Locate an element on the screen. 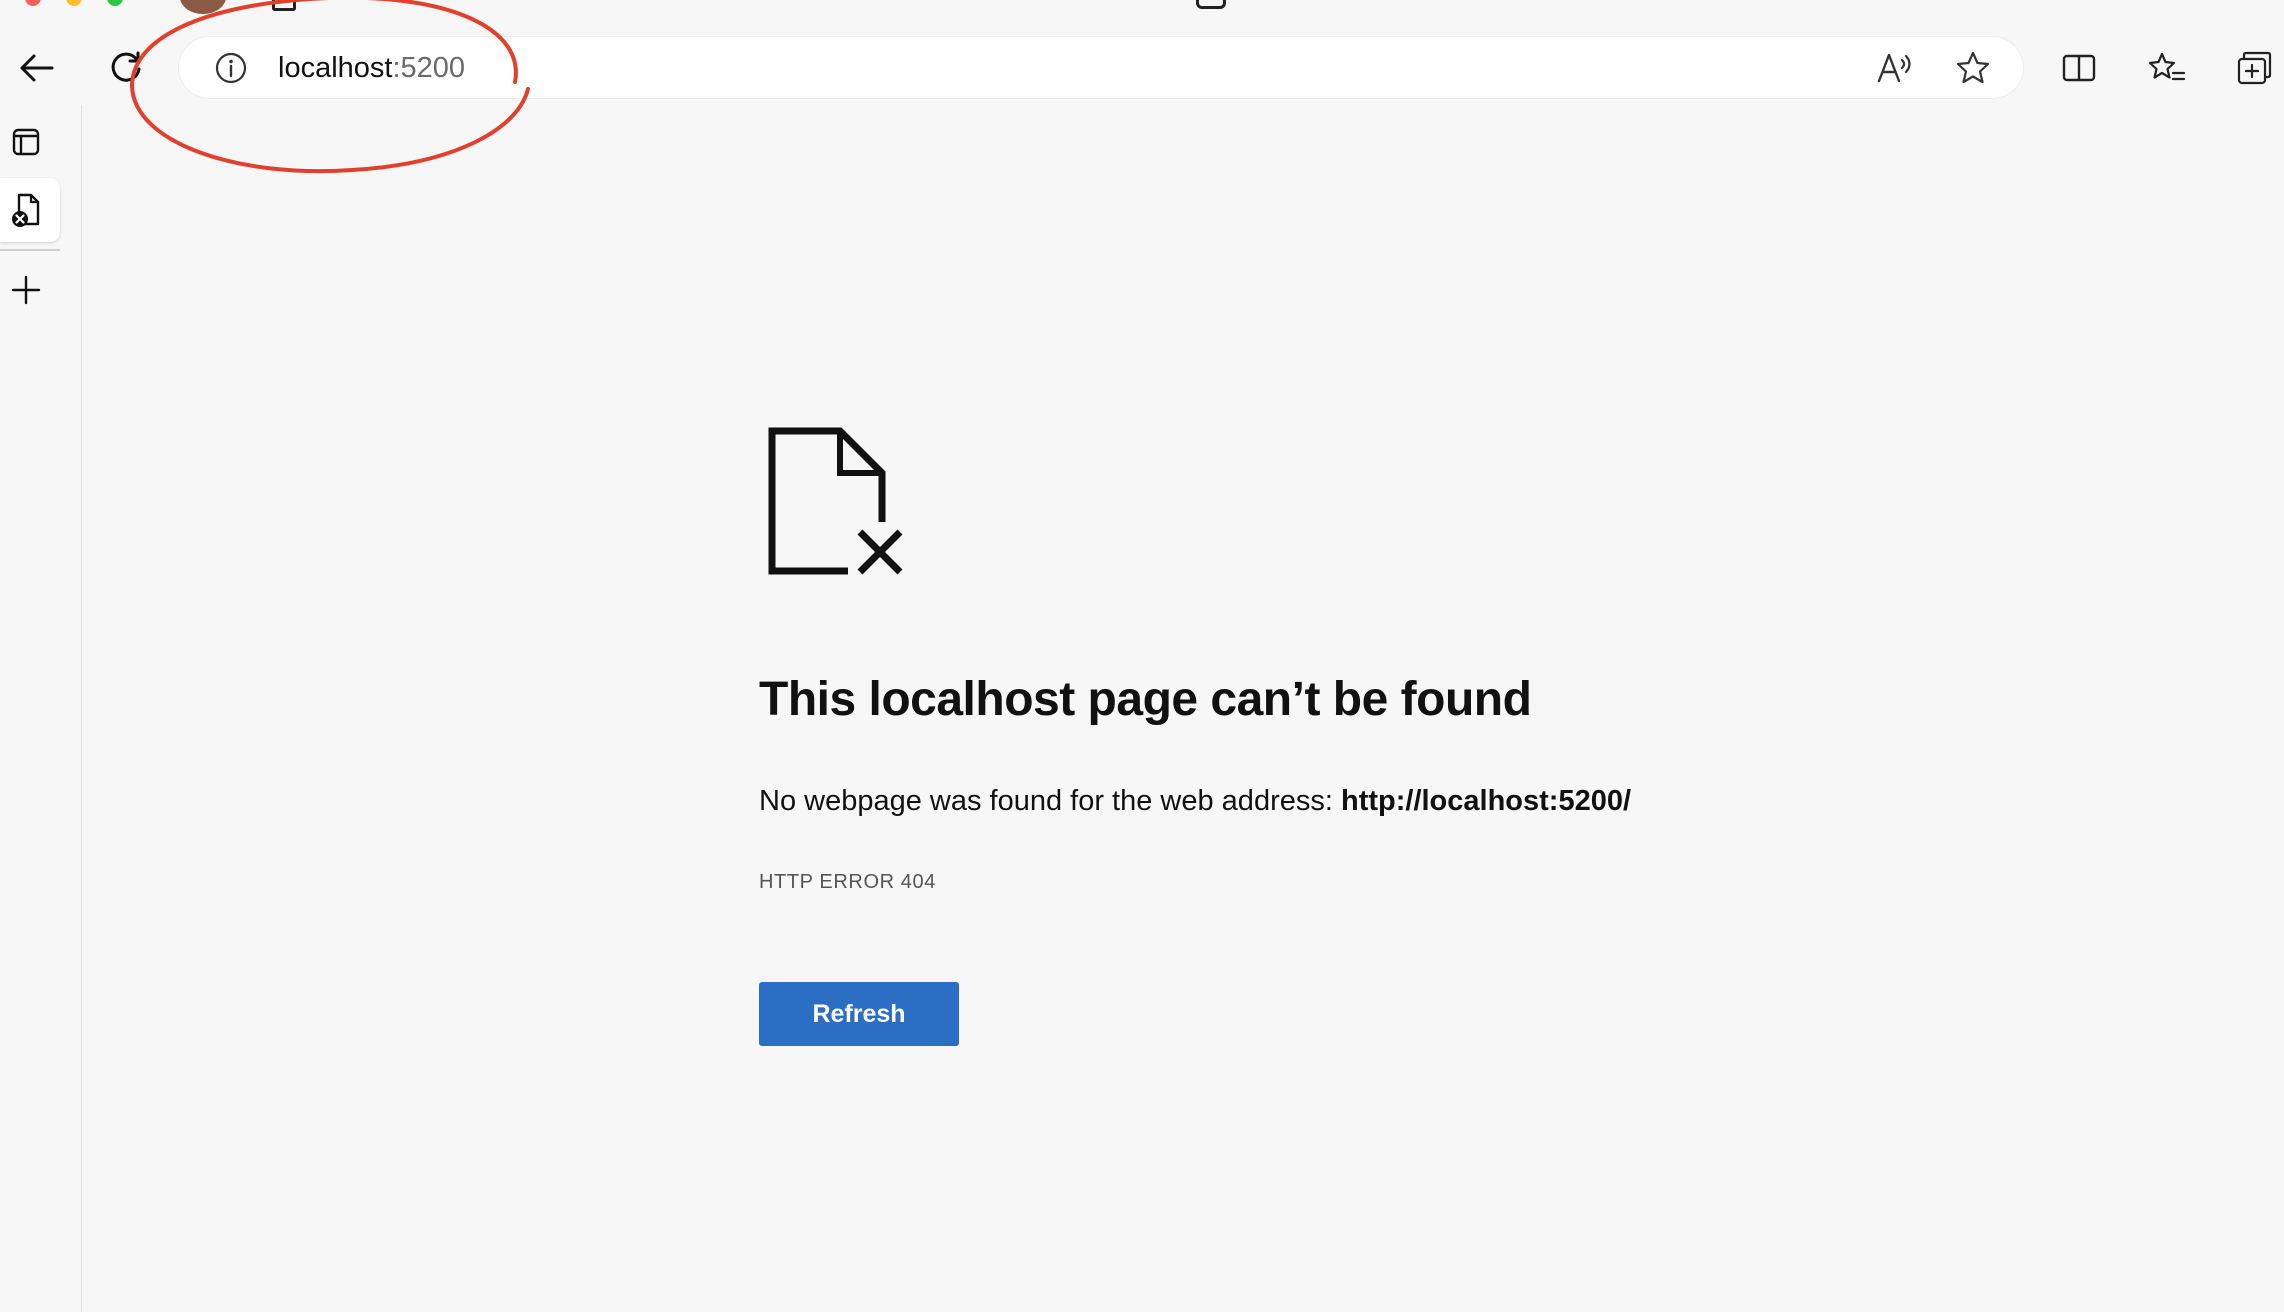 The height and width of the screenshot is (1312, 2284). favorites-list-icon is located at coordinates (2167, 66).